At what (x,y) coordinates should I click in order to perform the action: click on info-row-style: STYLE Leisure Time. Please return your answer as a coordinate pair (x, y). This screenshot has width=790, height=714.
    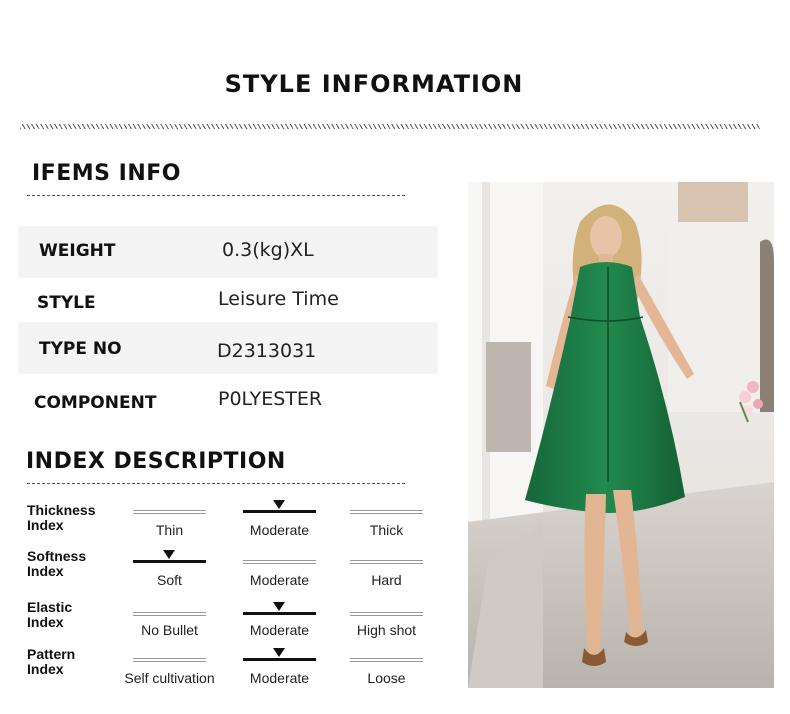
    Looking at the image, I should click on (228, 300).